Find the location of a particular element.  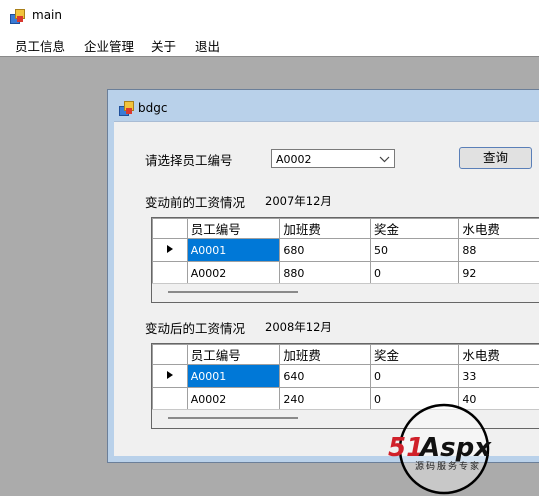

cell: 640 is located at coordinates (325, 376).